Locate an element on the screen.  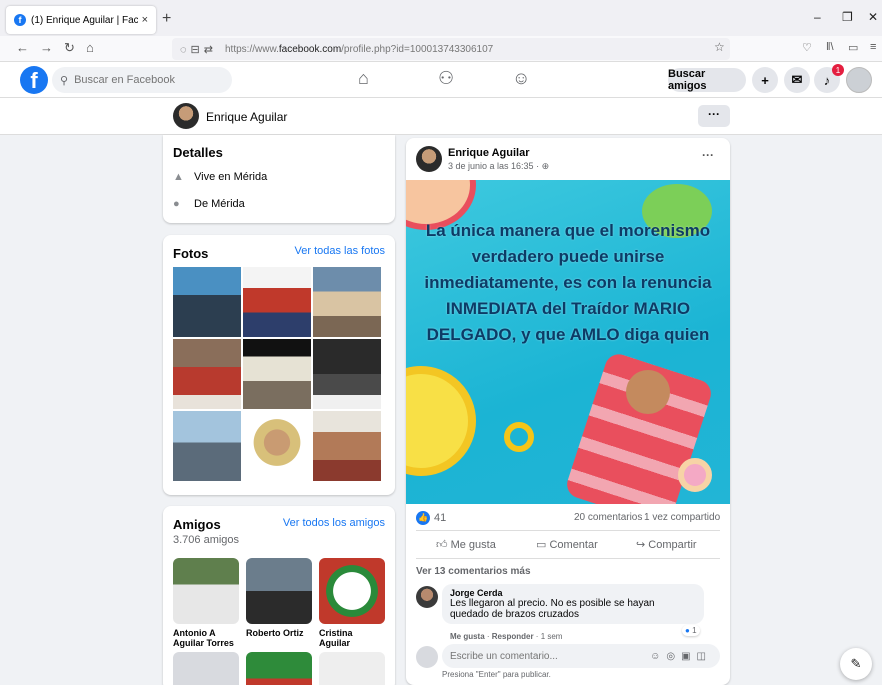
facebook-logo-icon: f is located at coordinates (34, 80).